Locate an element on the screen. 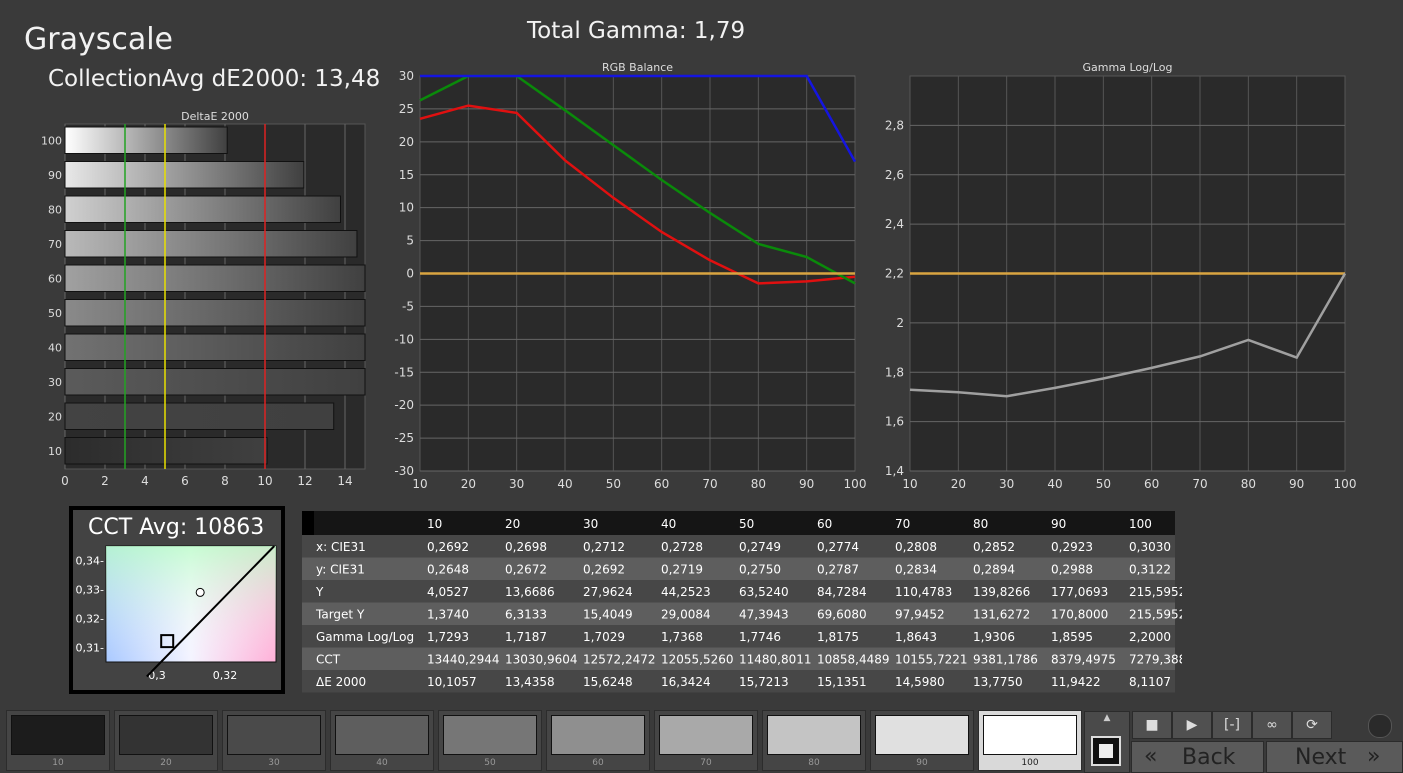  table-cell: 15,1351 is located at coordinates (842, 682).